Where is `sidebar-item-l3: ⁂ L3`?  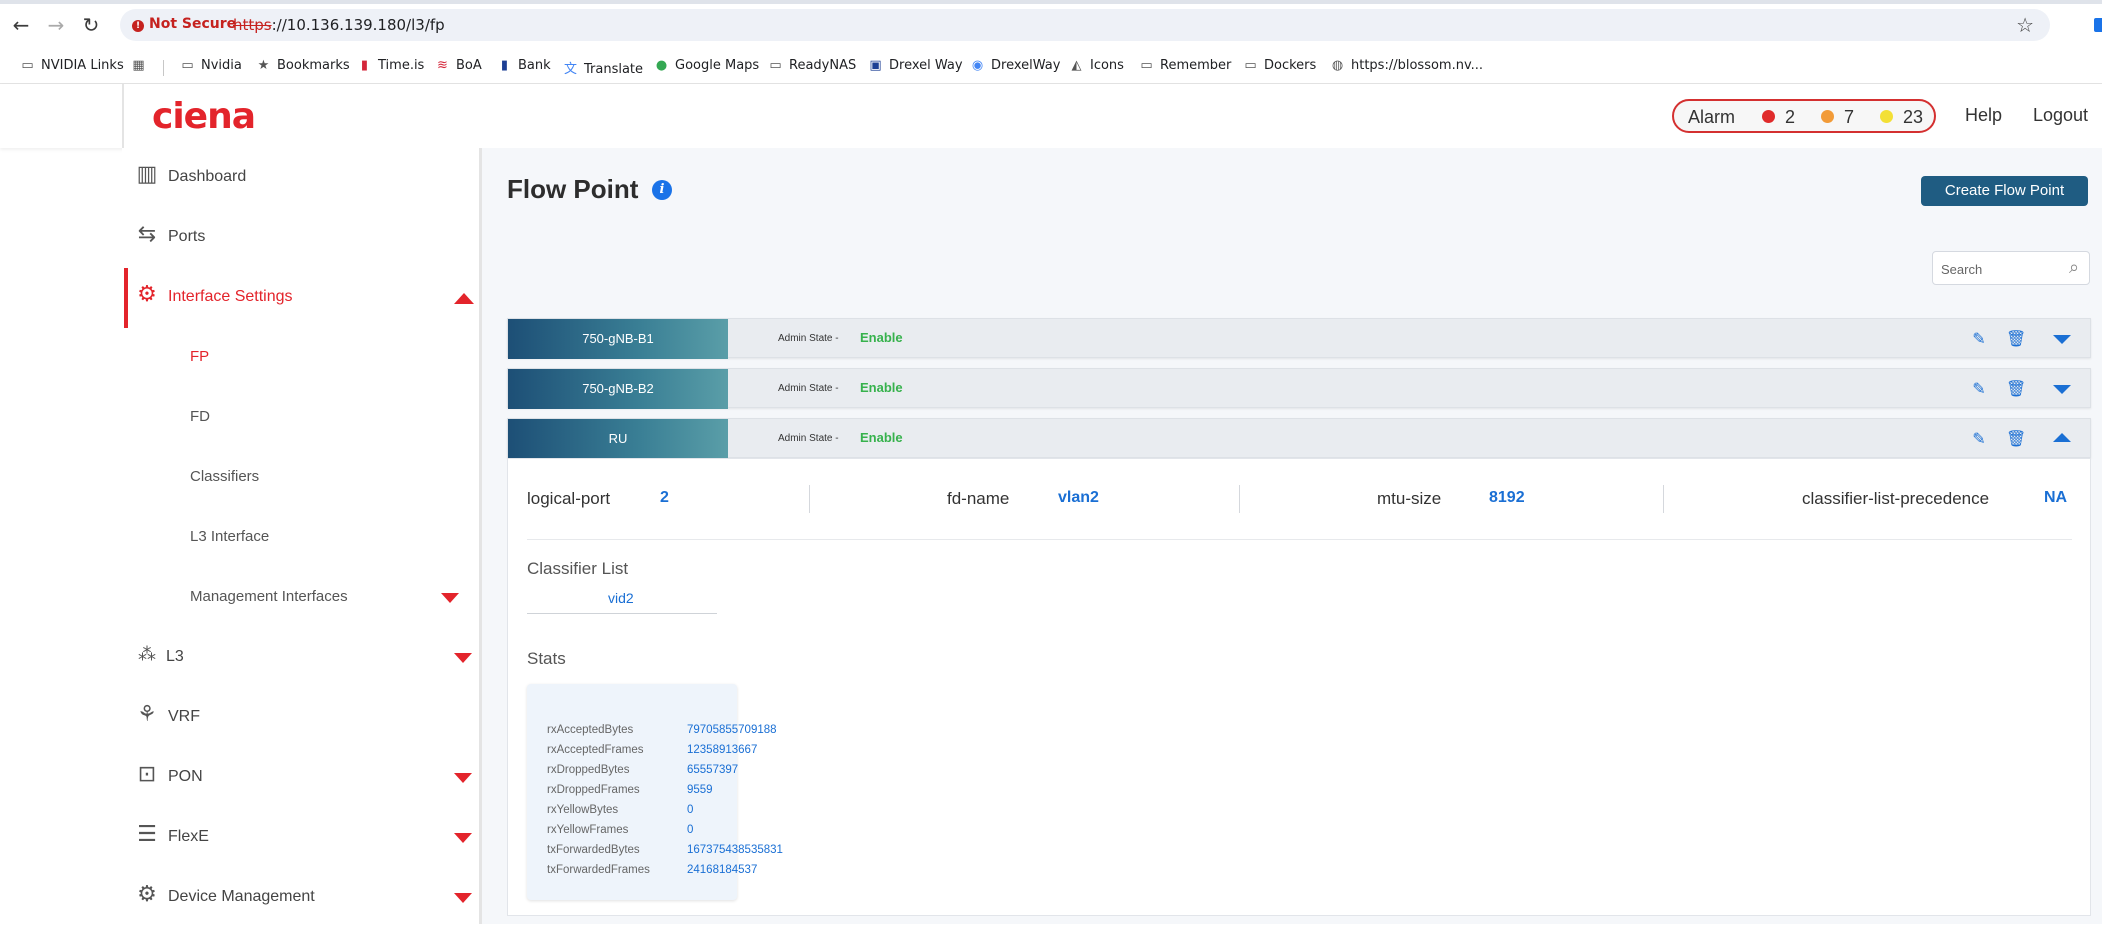
sidebar-item-l3: ⁂ L3 is located at coordinates (302, 658).